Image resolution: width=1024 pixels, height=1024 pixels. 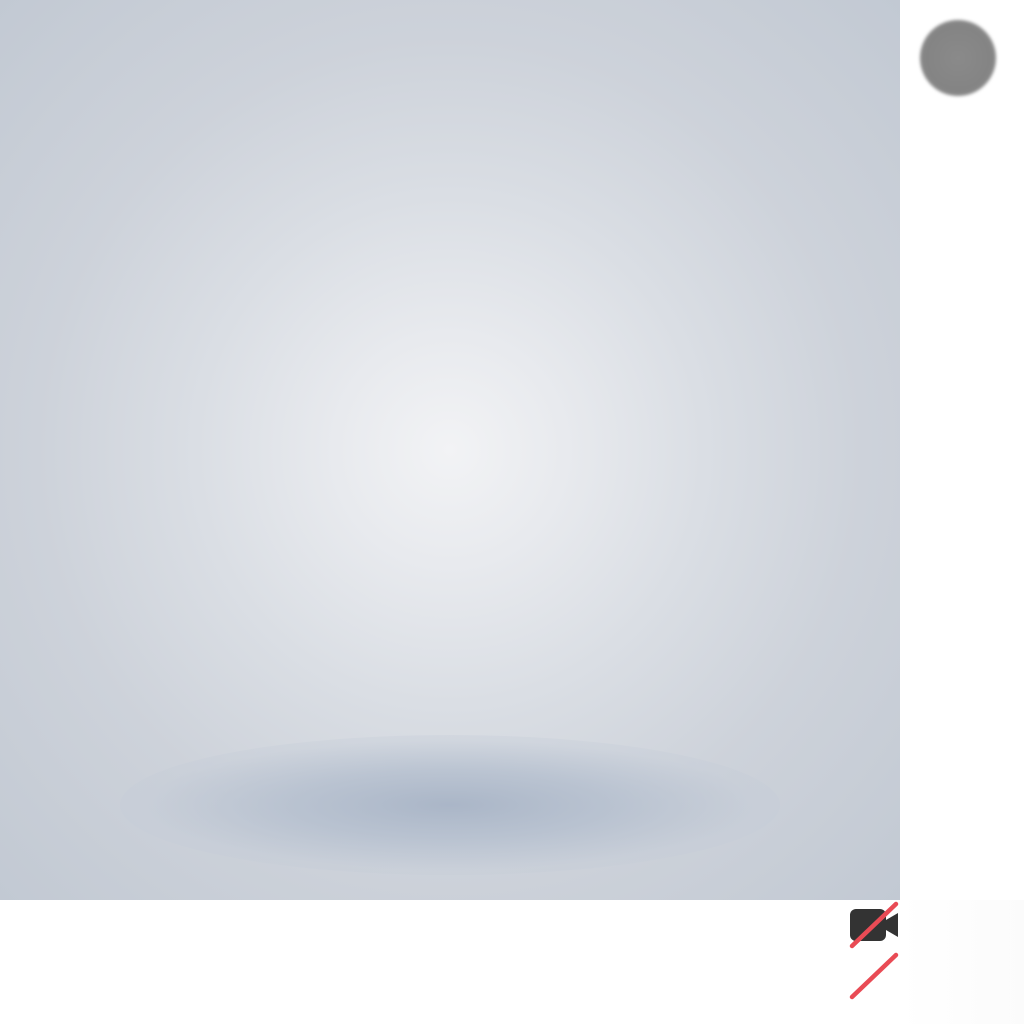 I want to click on microphone-toggle-button, so click(x=874, y=977).